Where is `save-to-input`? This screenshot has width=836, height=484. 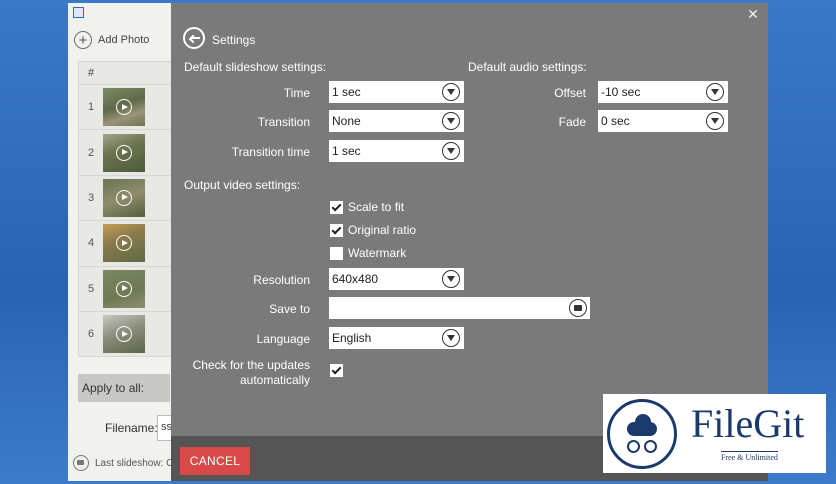 save-to-input is located at coordinates (459, 308).